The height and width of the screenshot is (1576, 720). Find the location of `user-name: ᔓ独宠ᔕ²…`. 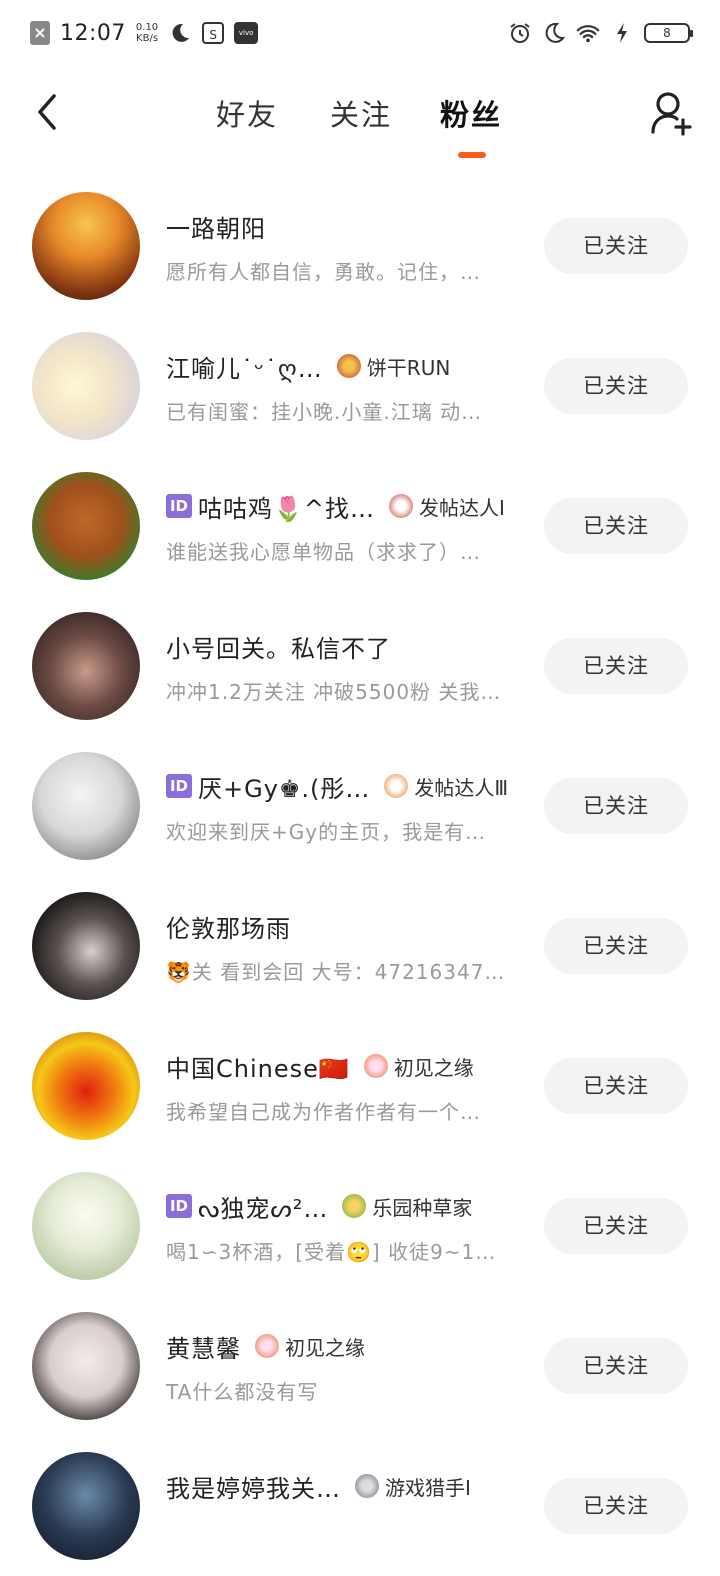

user-name: ᔓ独宠ᔕ²… is located at coordinates (263, 1208).